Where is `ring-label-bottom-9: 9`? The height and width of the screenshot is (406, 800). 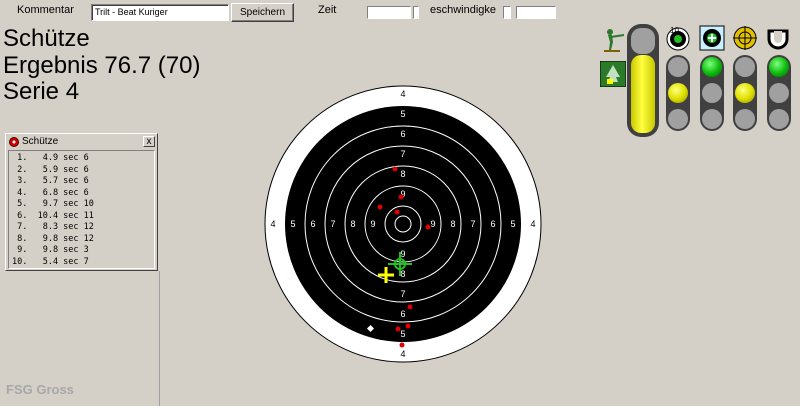 ring-label-bottom-9: 9 is located at coordinates (402, 254).